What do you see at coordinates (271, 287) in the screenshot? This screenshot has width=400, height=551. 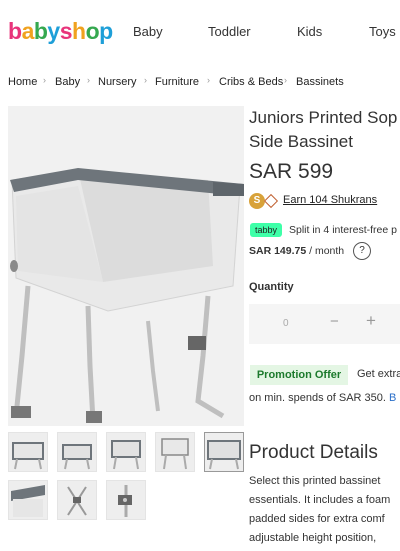 I see `quantity-label: Quantity` at bounding box center [271, 287].